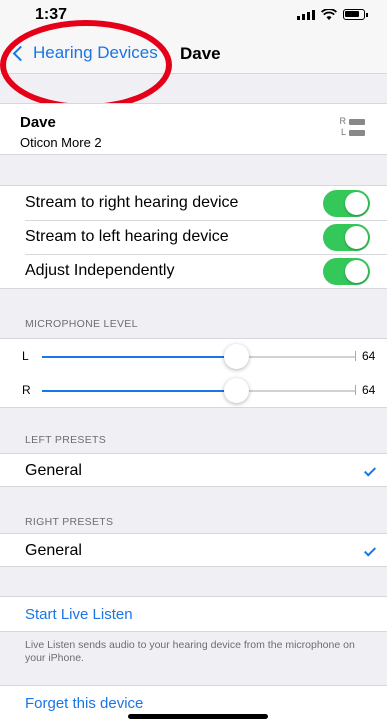 The image size is (387, 721). Describe the element at coordinates (346, 271) in the screenshot. I see `adjust-independently-toggle` at that location.